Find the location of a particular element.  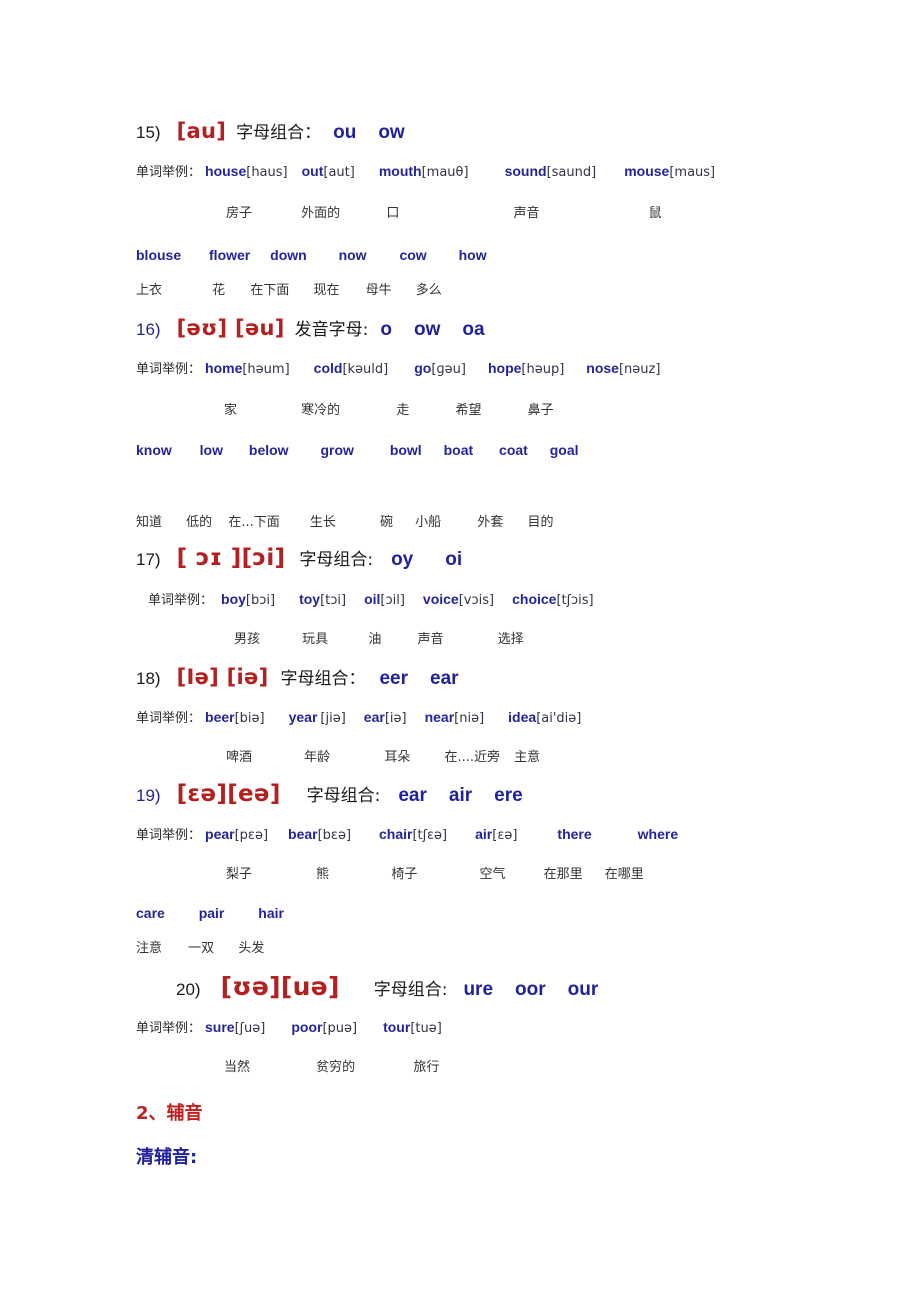

combo: eer is located at coordinates (394, 678).